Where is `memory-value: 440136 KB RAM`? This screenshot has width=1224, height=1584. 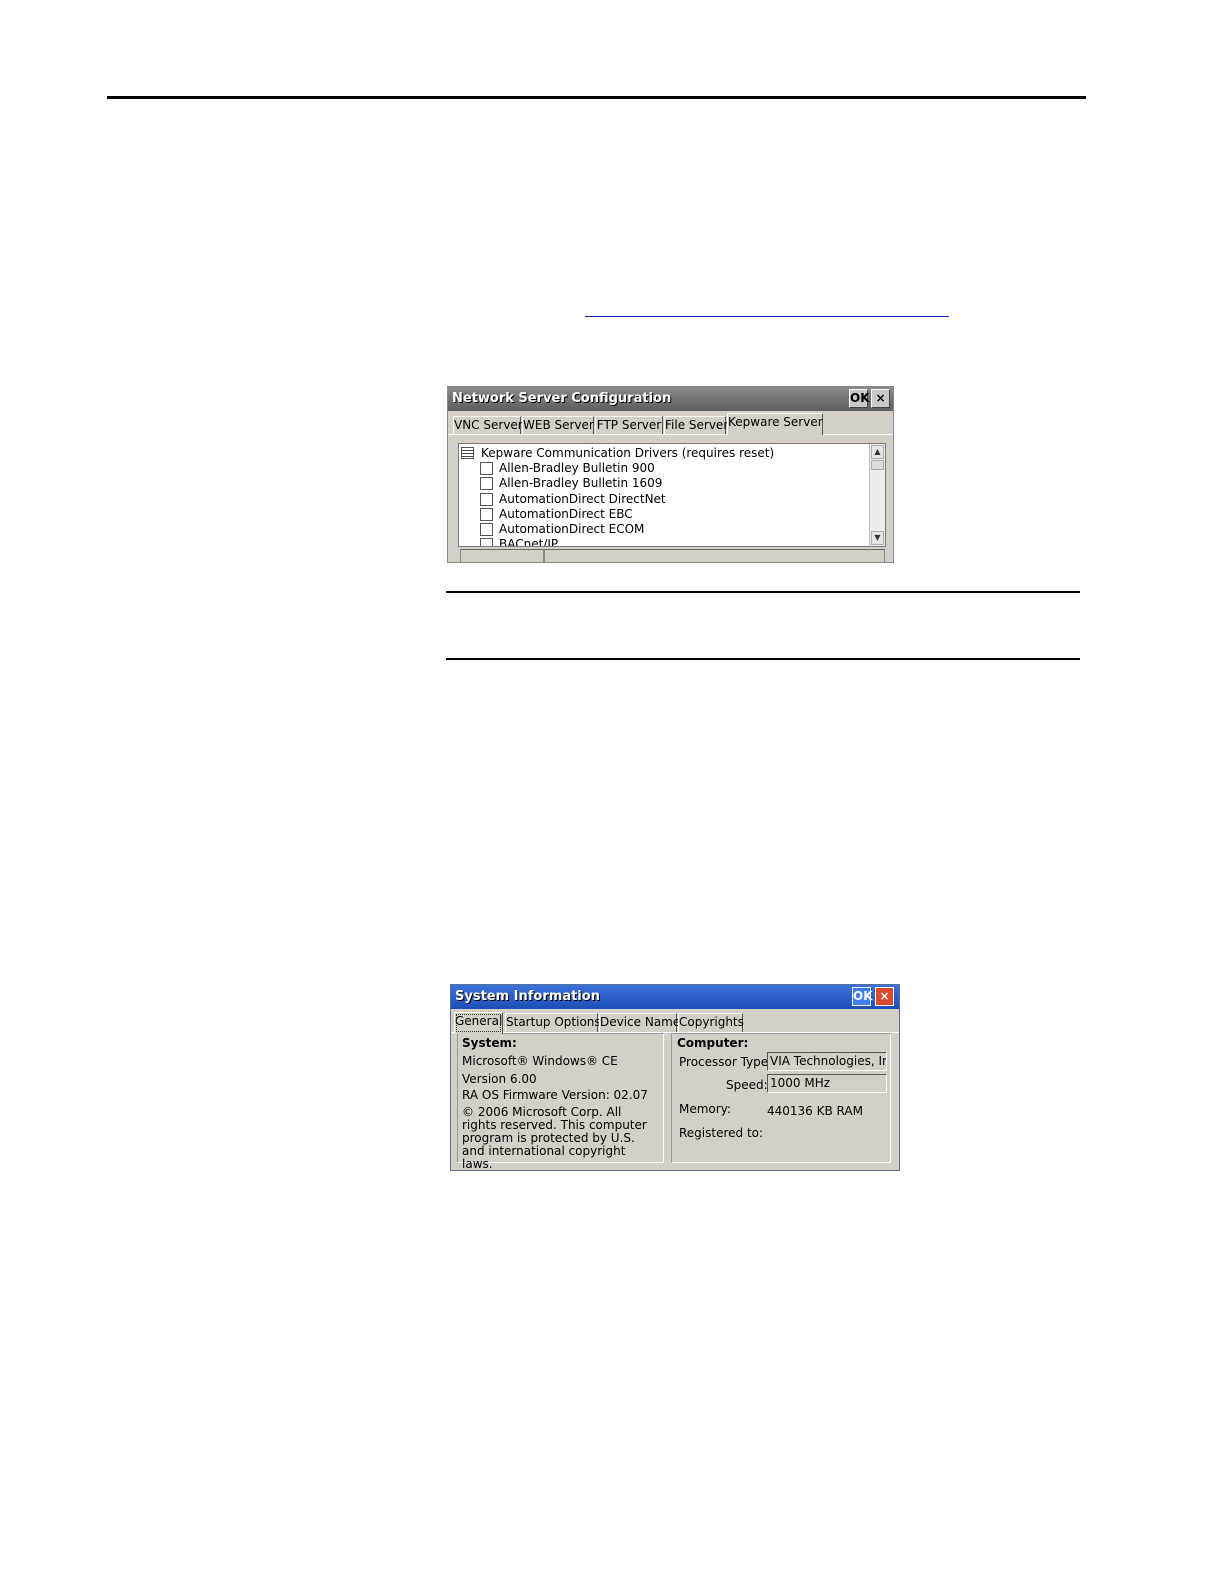
memory-value: 440136 KB RAM is located at coordinates (815, 1111).